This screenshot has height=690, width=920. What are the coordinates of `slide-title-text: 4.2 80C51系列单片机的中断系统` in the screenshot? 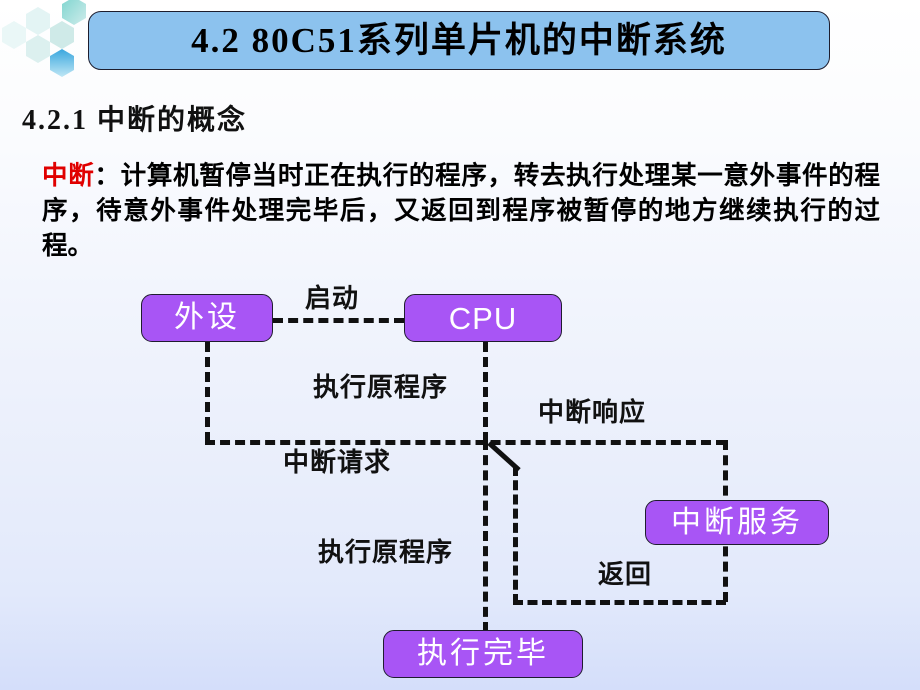 It's located at (459, 40).